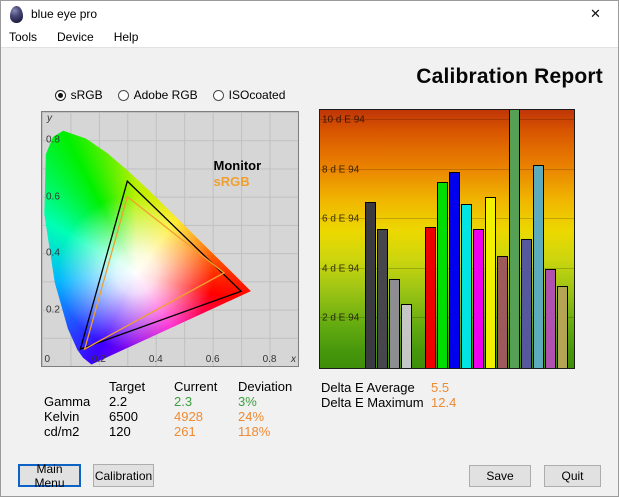 The height and width of the screenshot is (497, 619). I want to click on y-tick-label: 0.4, so click(53, 253).